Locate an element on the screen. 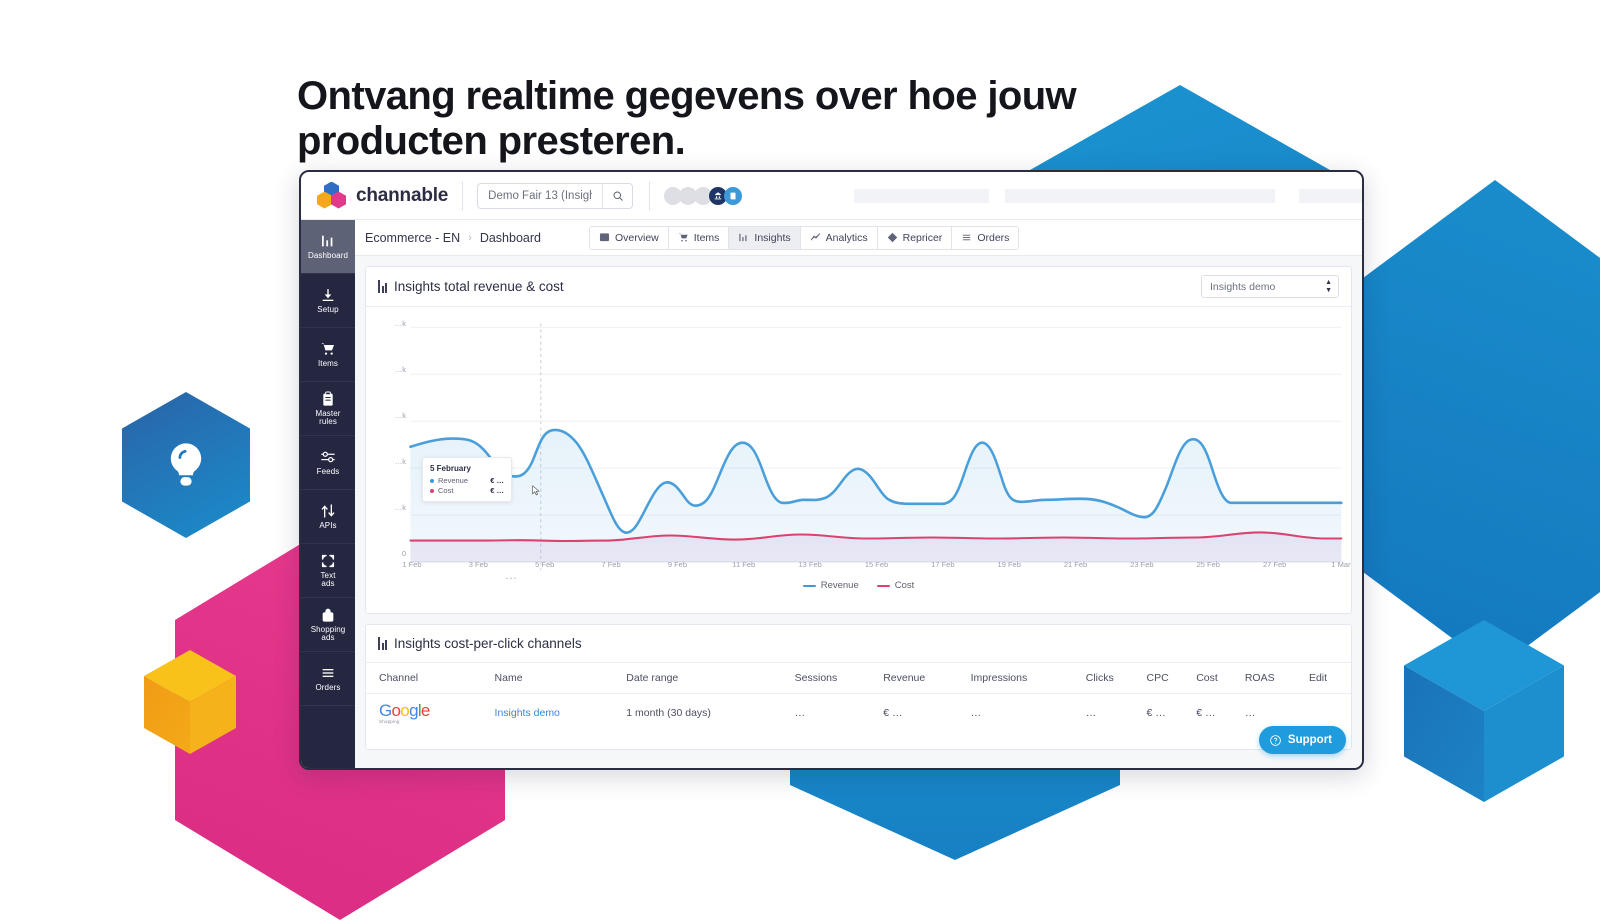 This screenshot has width=1600, height=920. brand-name: channable is located at coordinates (402, 195).